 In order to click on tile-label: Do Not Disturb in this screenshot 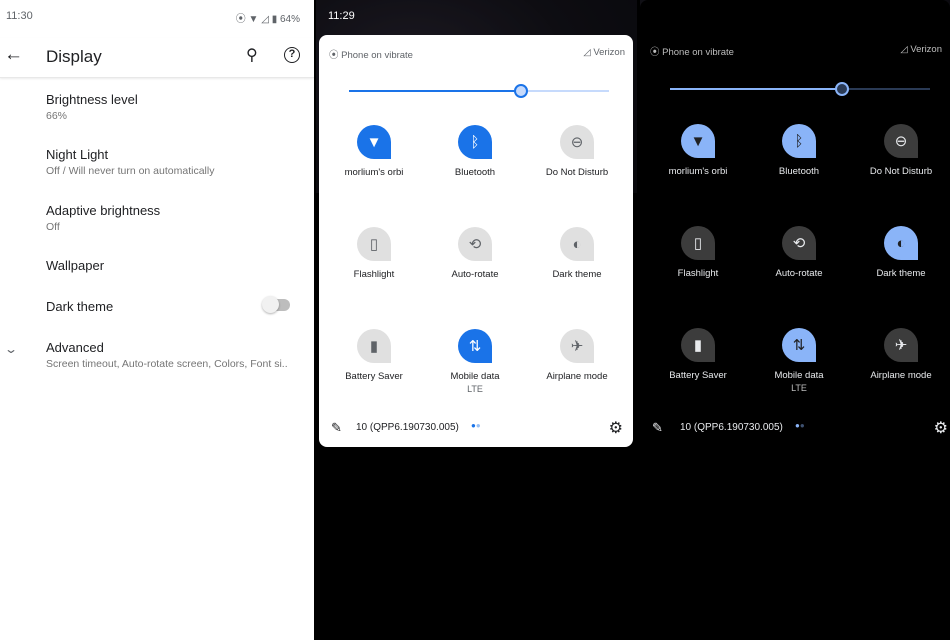, I will do `click(577, 172)`.